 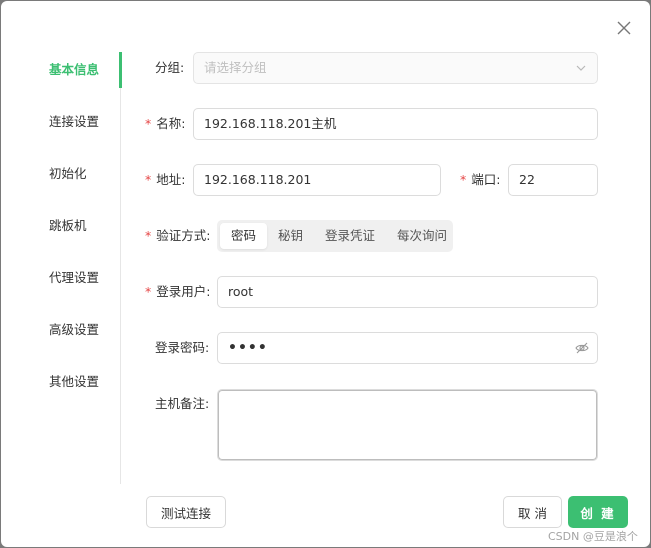 What do you see at coordinates (486, 179) in the screenshot?
I see `port-label-text: 端口:` at bounding box center [486, 179].